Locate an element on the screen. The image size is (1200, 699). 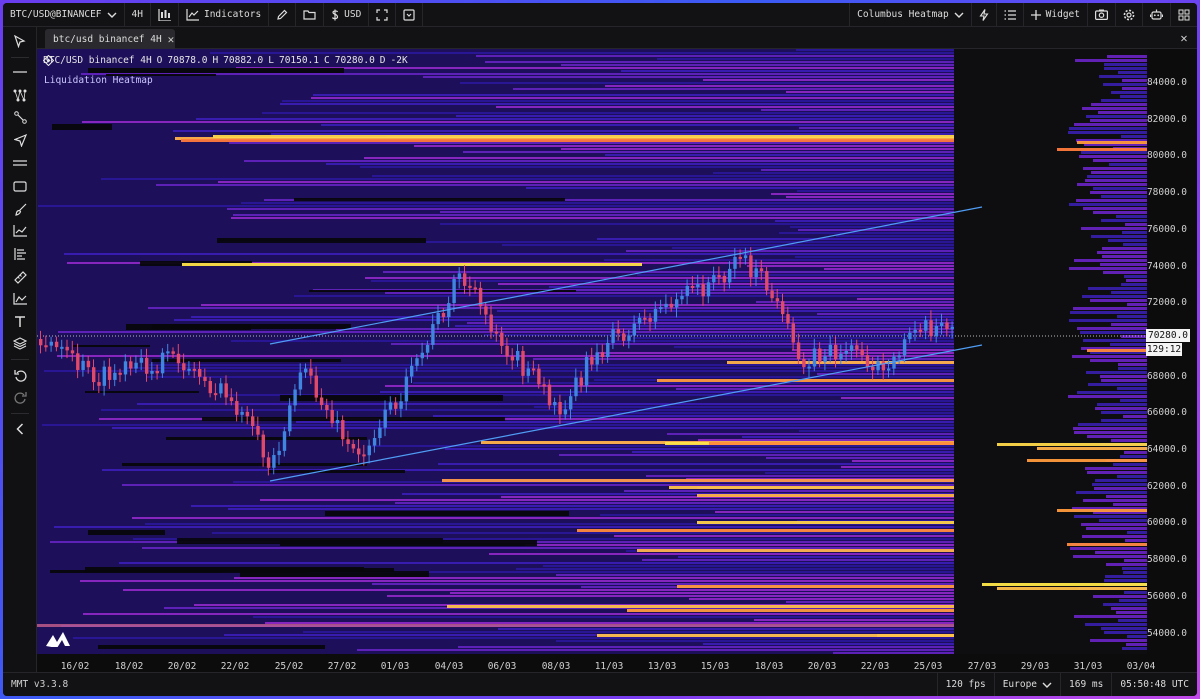
fib-tool is located at coordinates (20, 95).